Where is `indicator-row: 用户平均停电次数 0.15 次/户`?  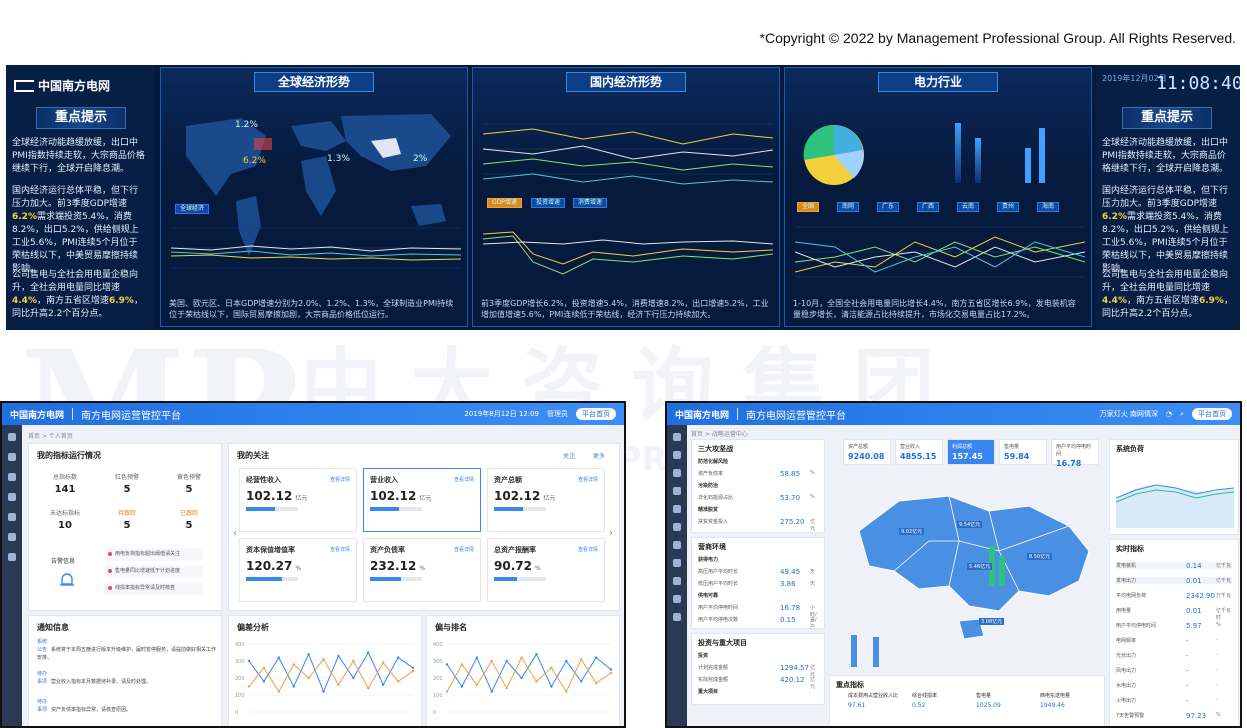 indicator-row: 用户平均停电次数 0.15 次/户 is located at coordinates (758, 623).